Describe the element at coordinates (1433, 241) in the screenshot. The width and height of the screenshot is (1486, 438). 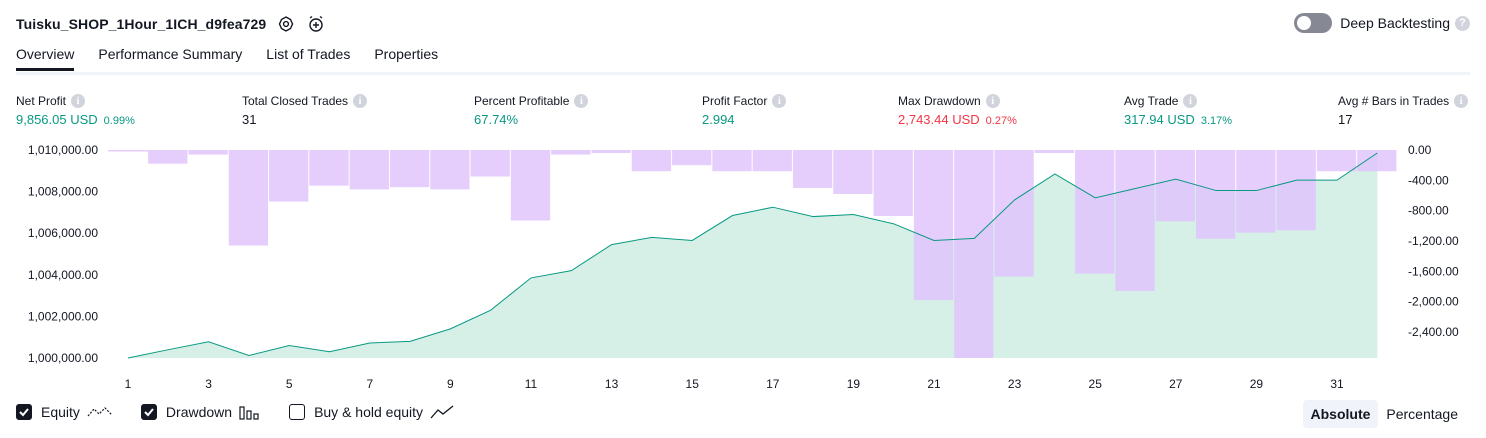
I see `right-axis-label: -1,200.00` at that location.